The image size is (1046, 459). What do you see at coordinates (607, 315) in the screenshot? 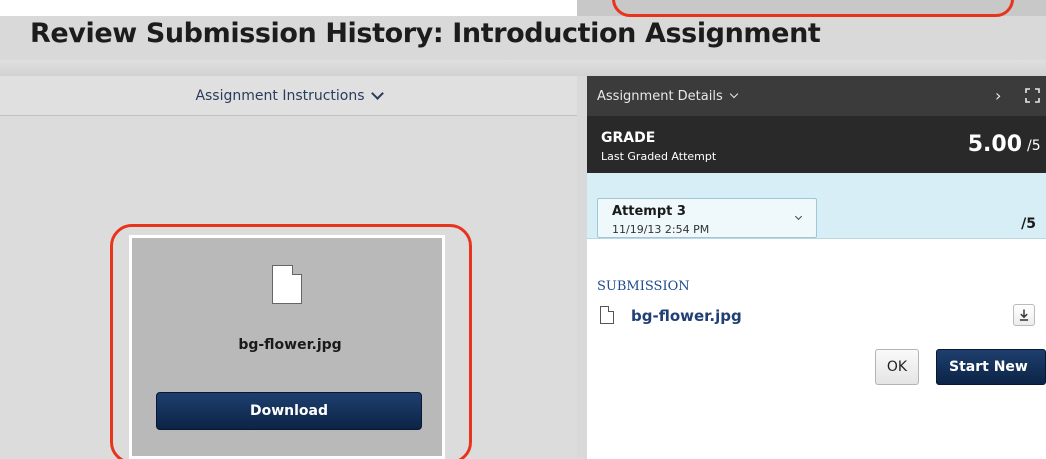
I see `file-icon` at bounding box center [607, 315].